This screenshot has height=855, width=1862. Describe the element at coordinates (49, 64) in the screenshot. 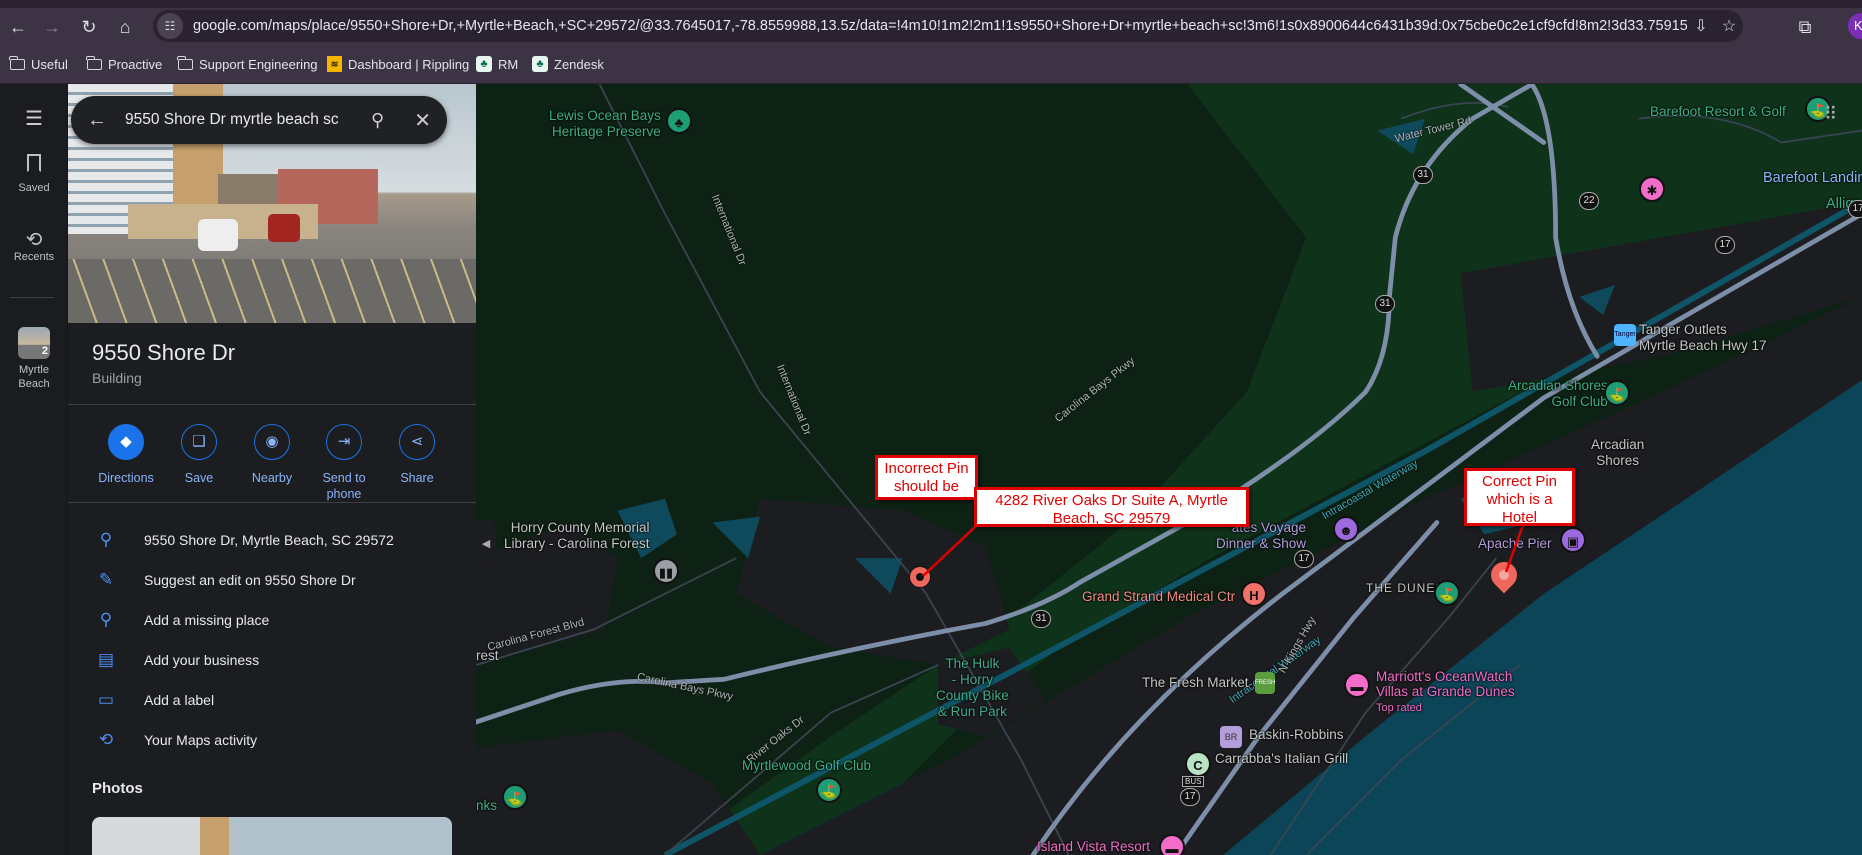

I see `bookmark-label: Useful` at that location.